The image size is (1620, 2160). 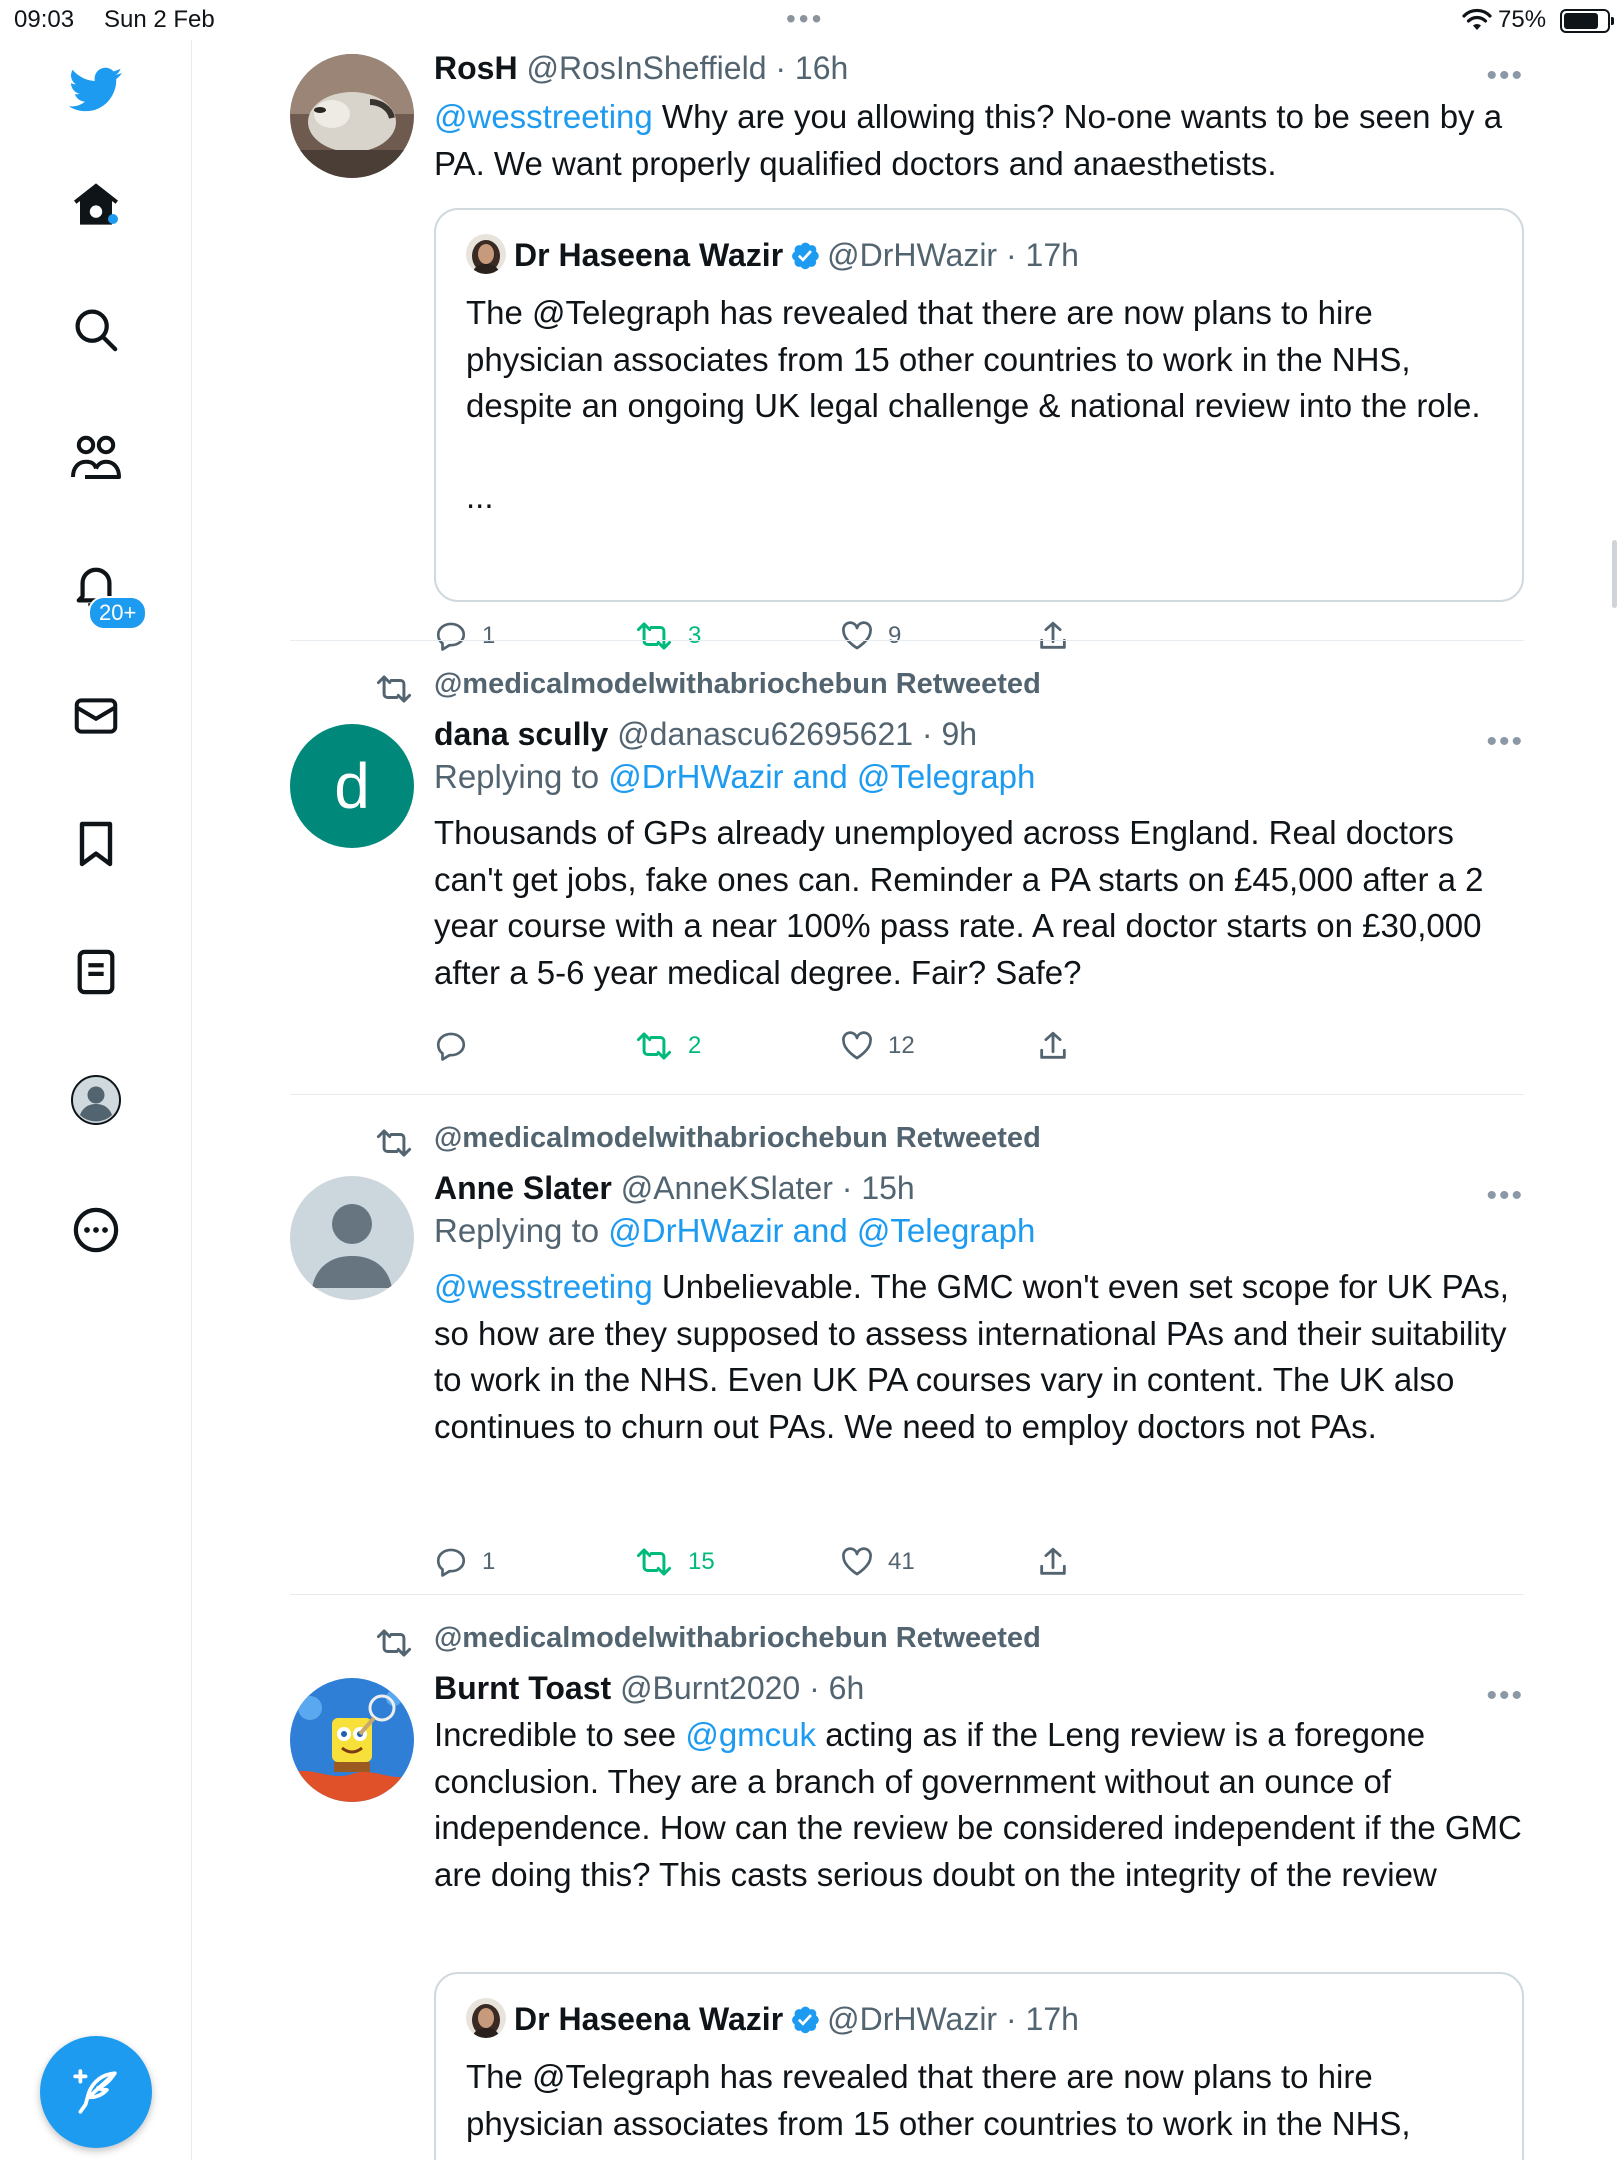 What do you see at coordinates (695, 635) in the screenshot?
I see `retweet-count: 3` at bounding box center [695, 635].